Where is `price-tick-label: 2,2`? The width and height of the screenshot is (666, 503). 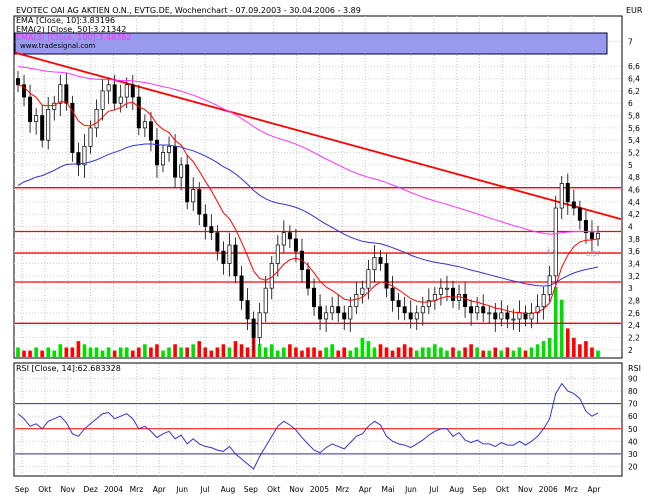
price-tick-label: 2,2 is located at coordinates (634, 338).